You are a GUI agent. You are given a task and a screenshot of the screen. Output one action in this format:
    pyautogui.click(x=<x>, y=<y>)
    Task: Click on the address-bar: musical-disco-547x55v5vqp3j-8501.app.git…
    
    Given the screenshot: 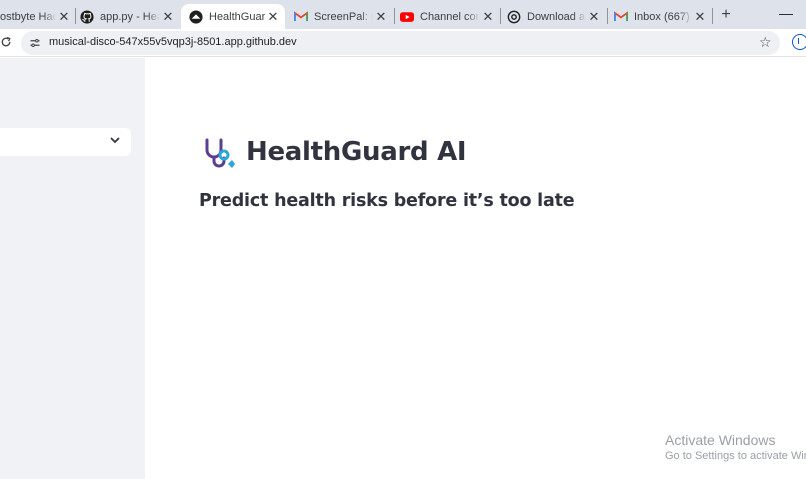 What is the action you would take?
    pyautogui.click(x=400, y=43)
    